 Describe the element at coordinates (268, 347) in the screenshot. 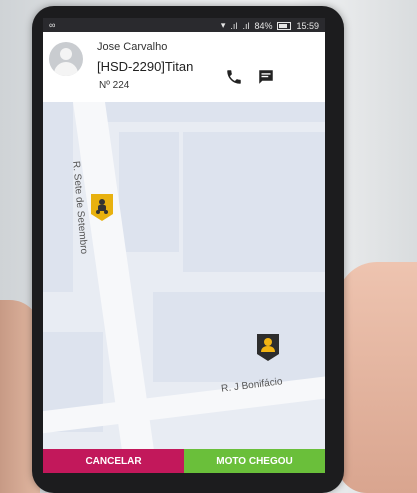

I see `user-pin-icon` at that location.